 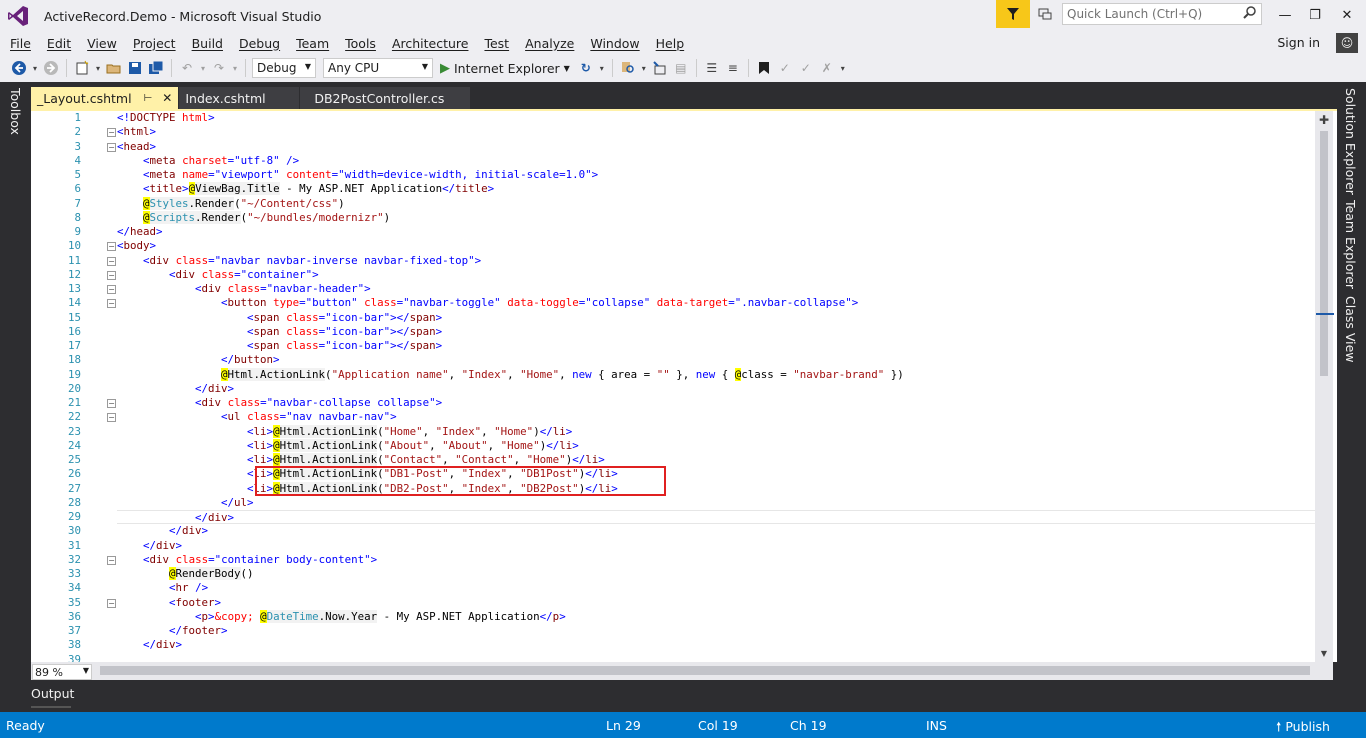 What do you see at coordinates (1315, 15) in the screenshot?
I see `maximize-button: ❐` at bounding box center [1315, 15].